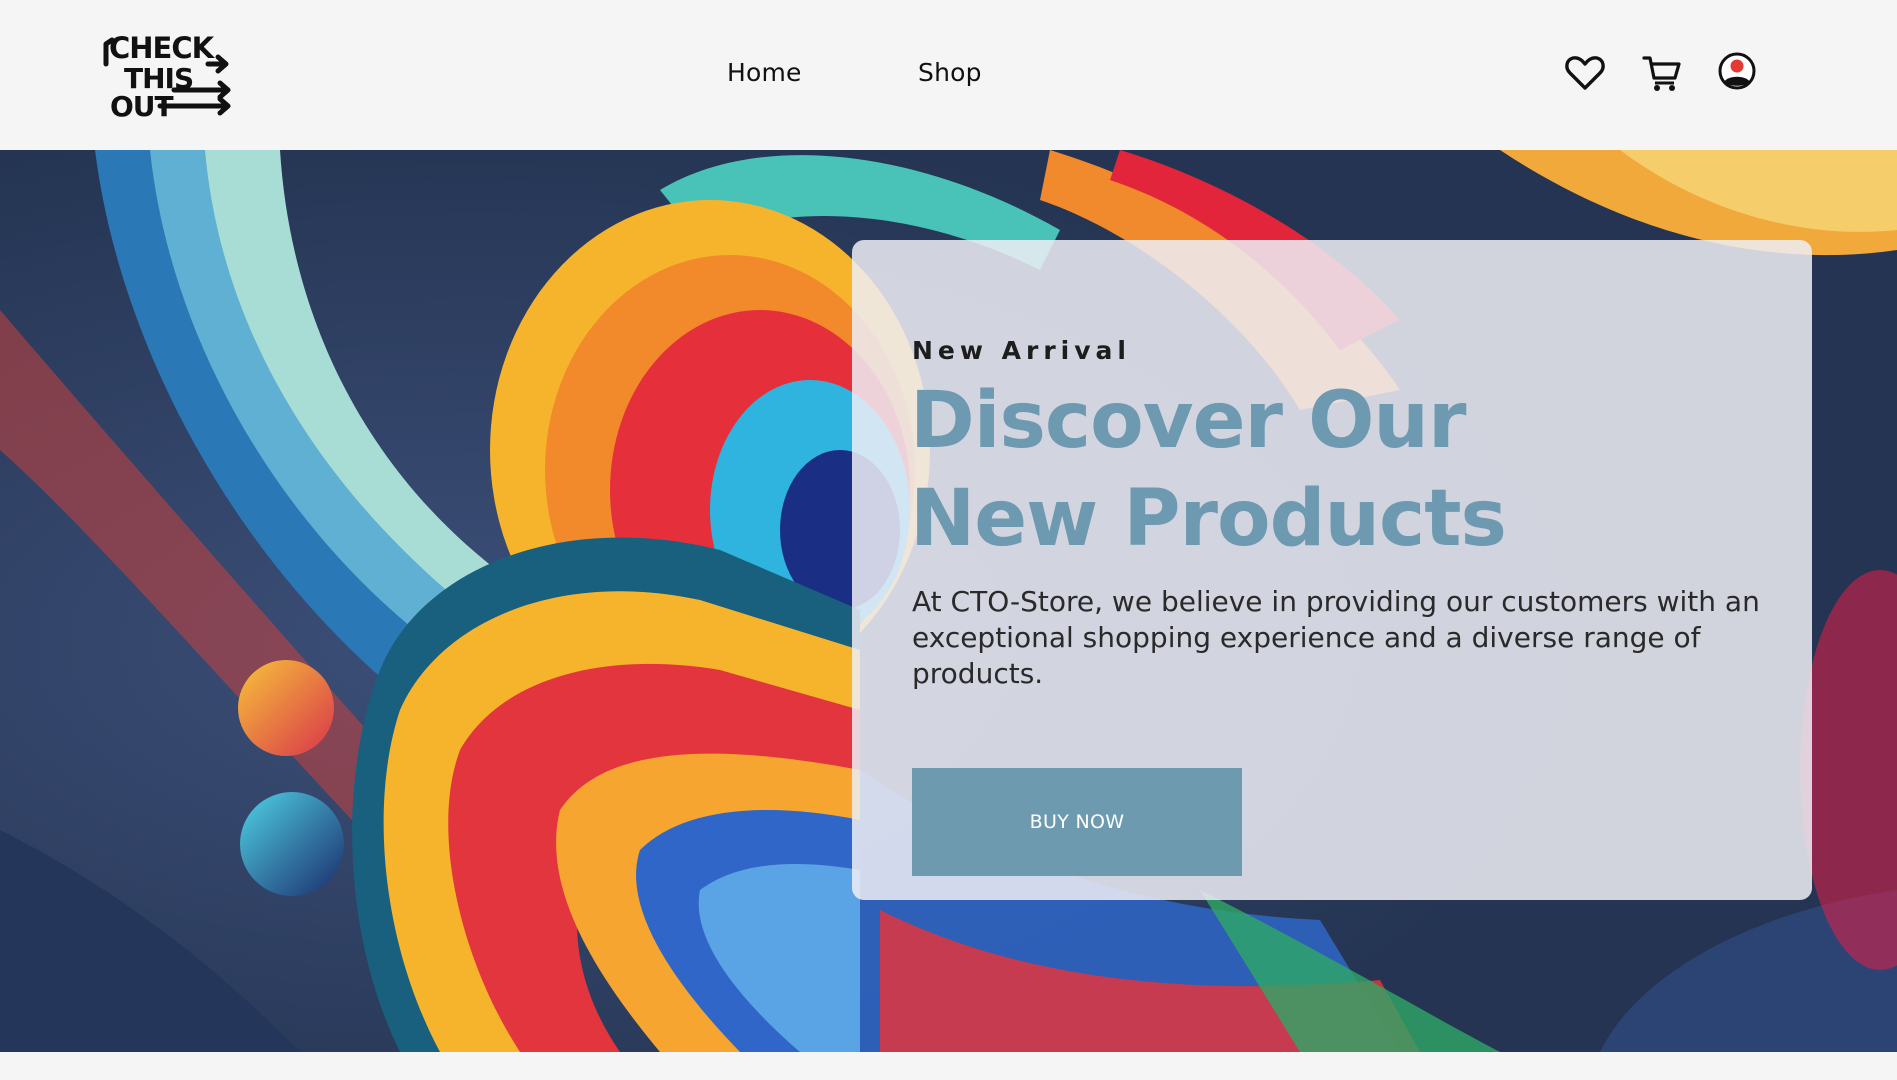 Image resolution: width=1897 pixels, height=1080 pixels. What do you see at coordinates (1208, 519) in the screenshot?
I see `headline-line-2: New Products` at bounding box center [1208, 519].